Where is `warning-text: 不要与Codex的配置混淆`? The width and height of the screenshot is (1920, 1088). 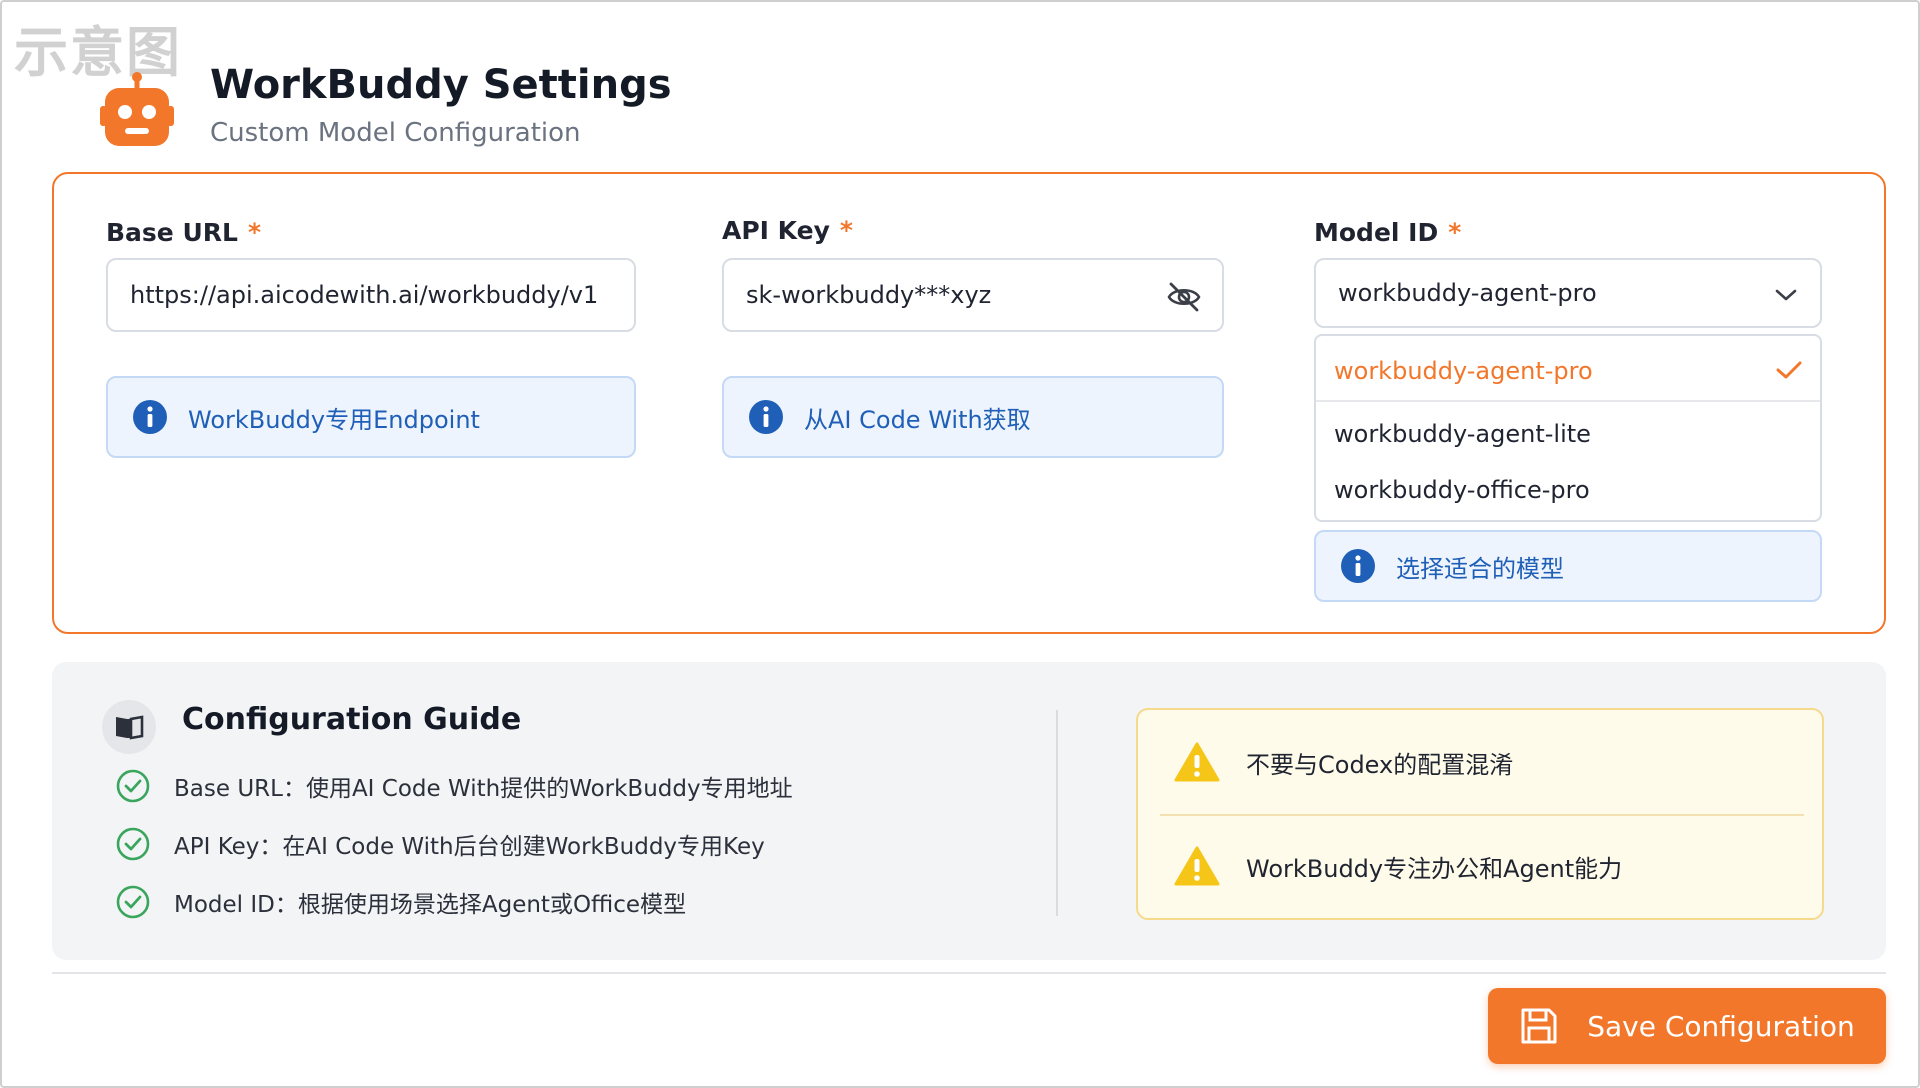
warning-text: 不要与Codex的配置混淆 is located at coordinates (1380, 764).